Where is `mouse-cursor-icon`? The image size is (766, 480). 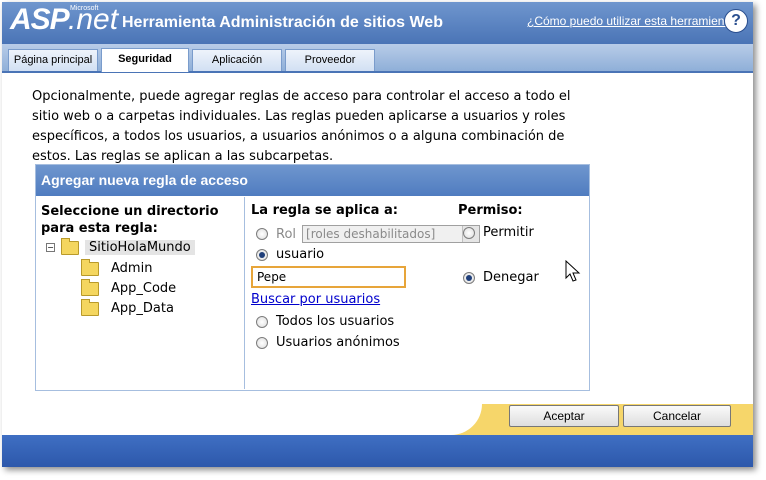 mouse-cursor-icon is located at coordinates (573, 271).